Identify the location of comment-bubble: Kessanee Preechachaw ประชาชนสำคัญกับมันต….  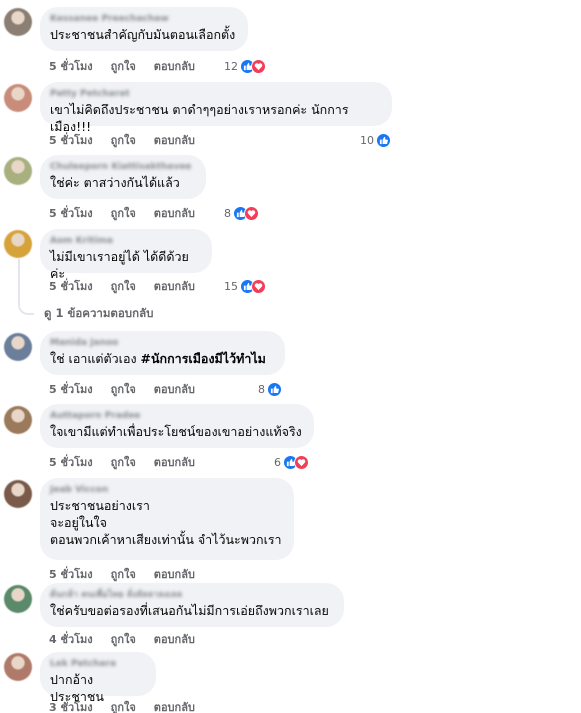
(144, 29).